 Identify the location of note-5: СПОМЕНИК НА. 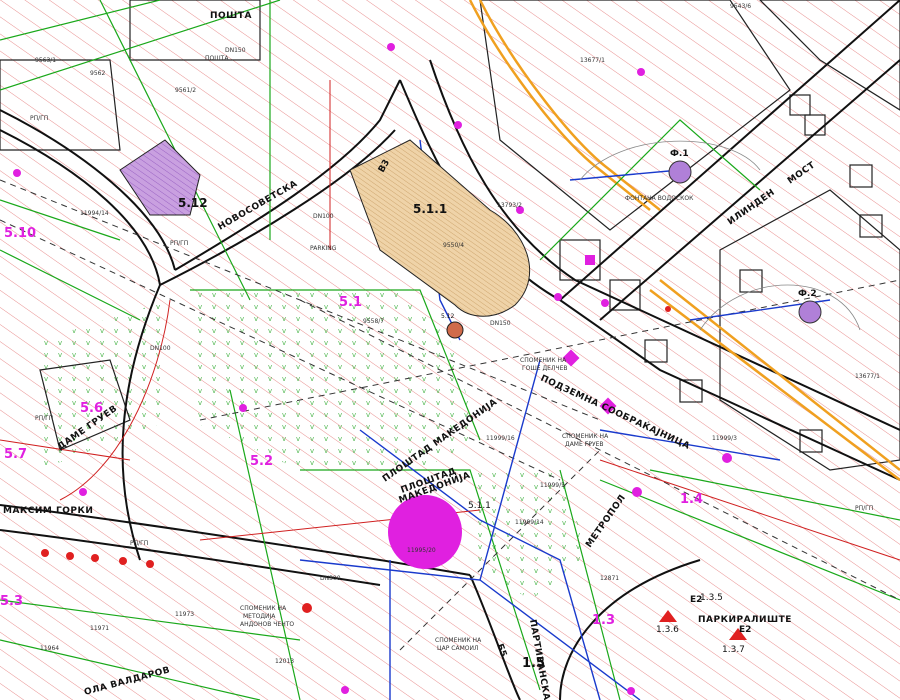
(458, 640).